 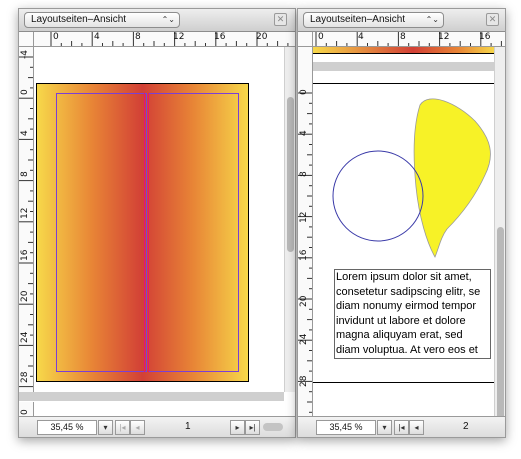 I want to click on left-ruler-vertical-lower: 0, so click(x=26, y=409).